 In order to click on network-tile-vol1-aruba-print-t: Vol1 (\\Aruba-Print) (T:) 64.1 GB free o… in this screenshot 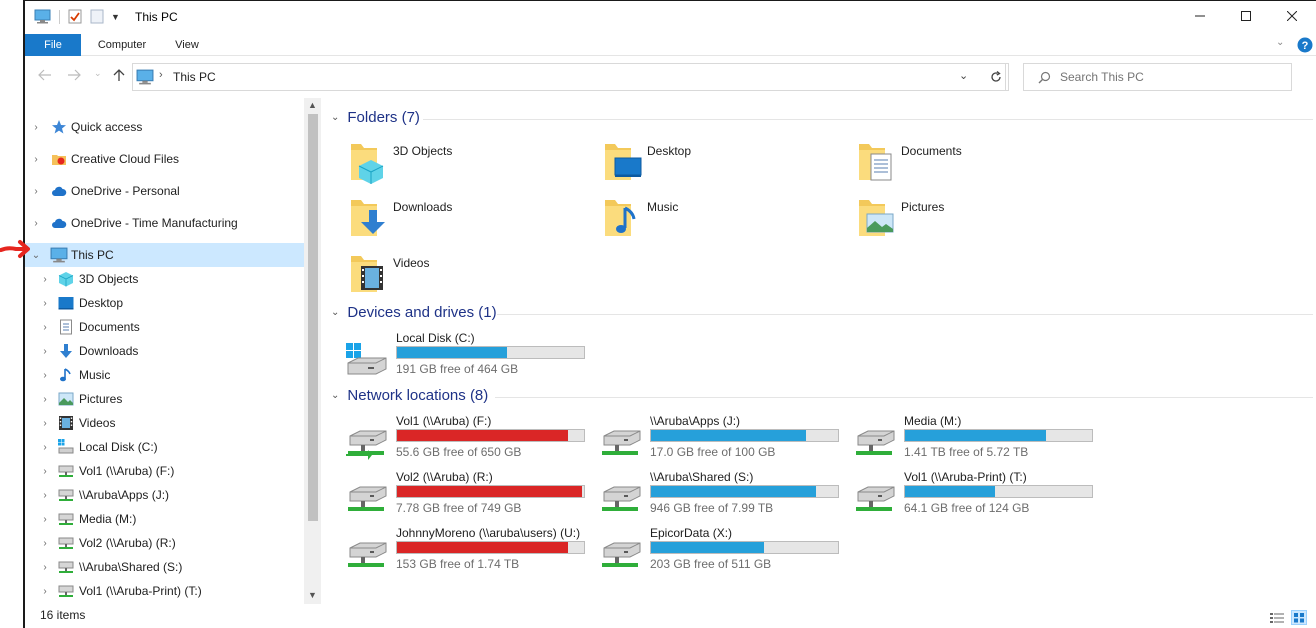, I will do `click(982, 496)`.